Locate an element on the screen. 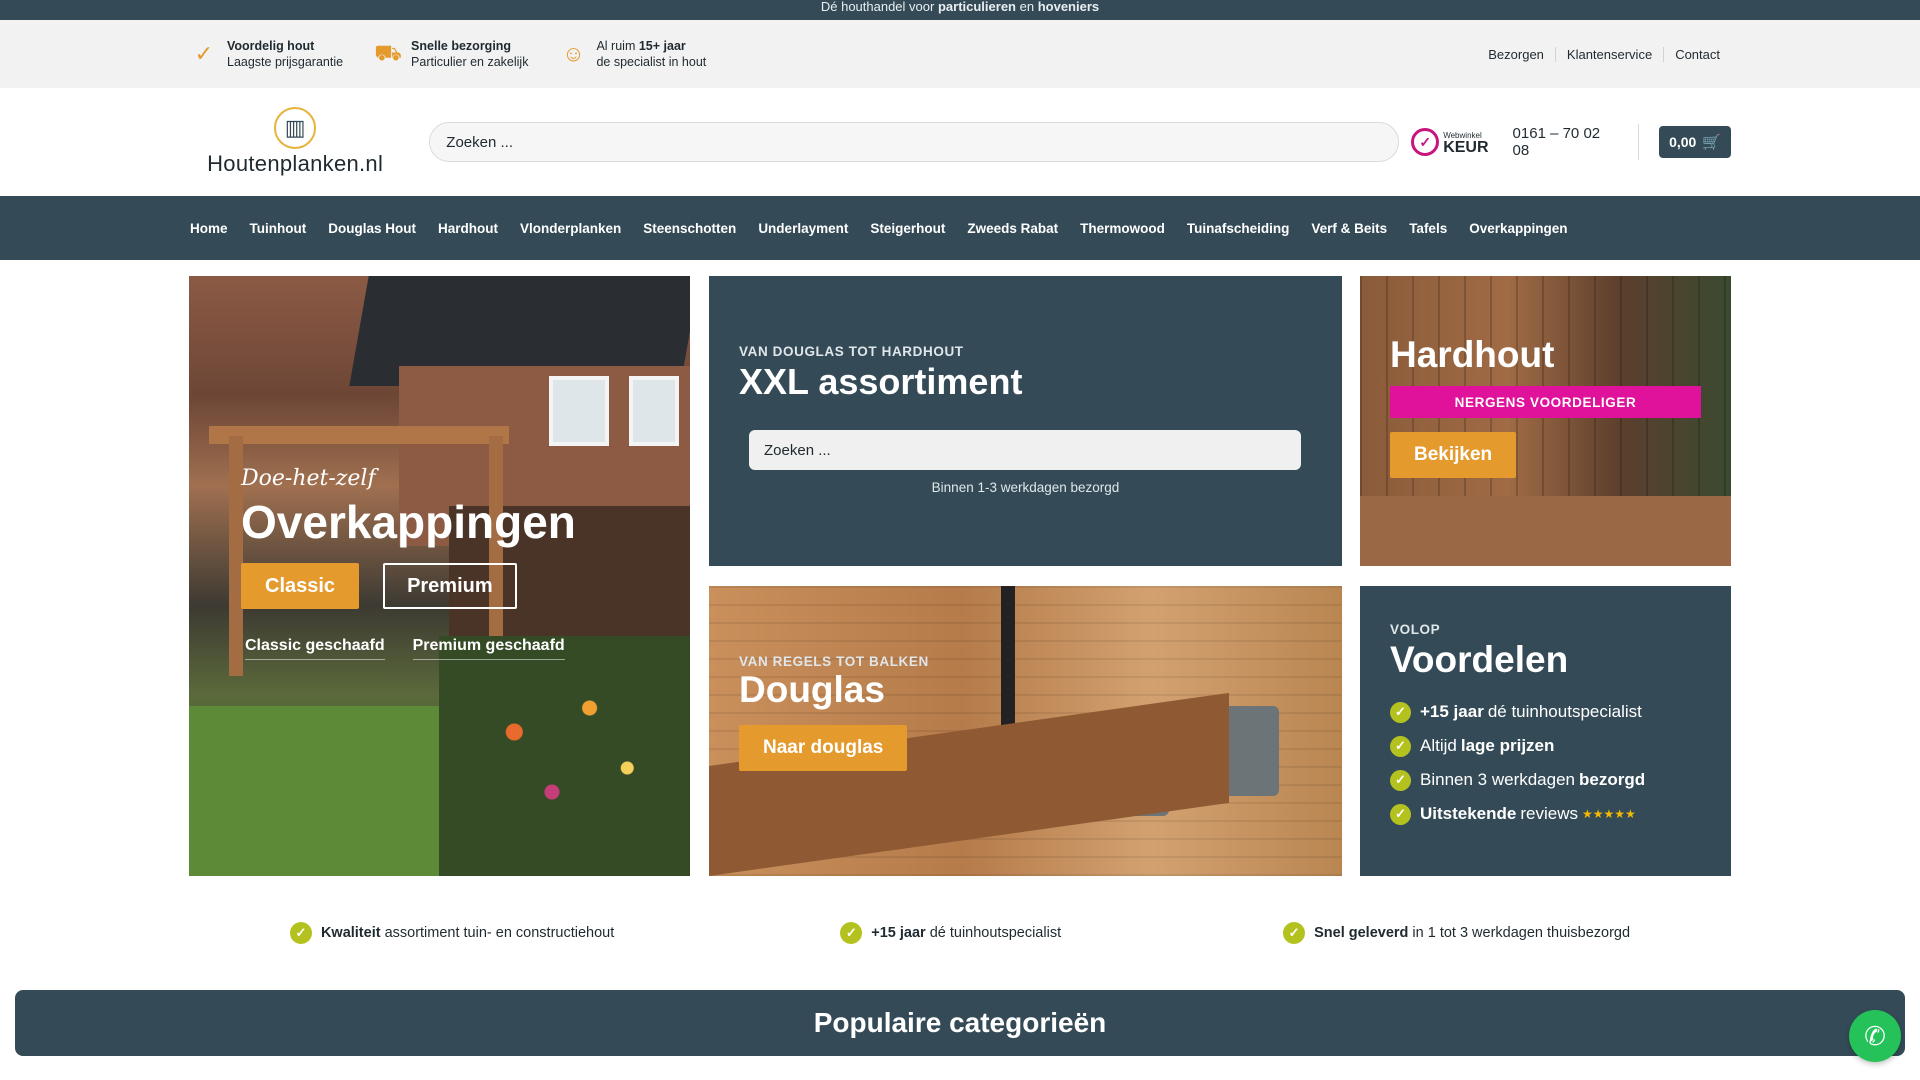 The width and height of the screenshot is (1920, 1080). douglas-kicker: VAN REGELS TOT BALKEN is located at coordinates (834, 661).